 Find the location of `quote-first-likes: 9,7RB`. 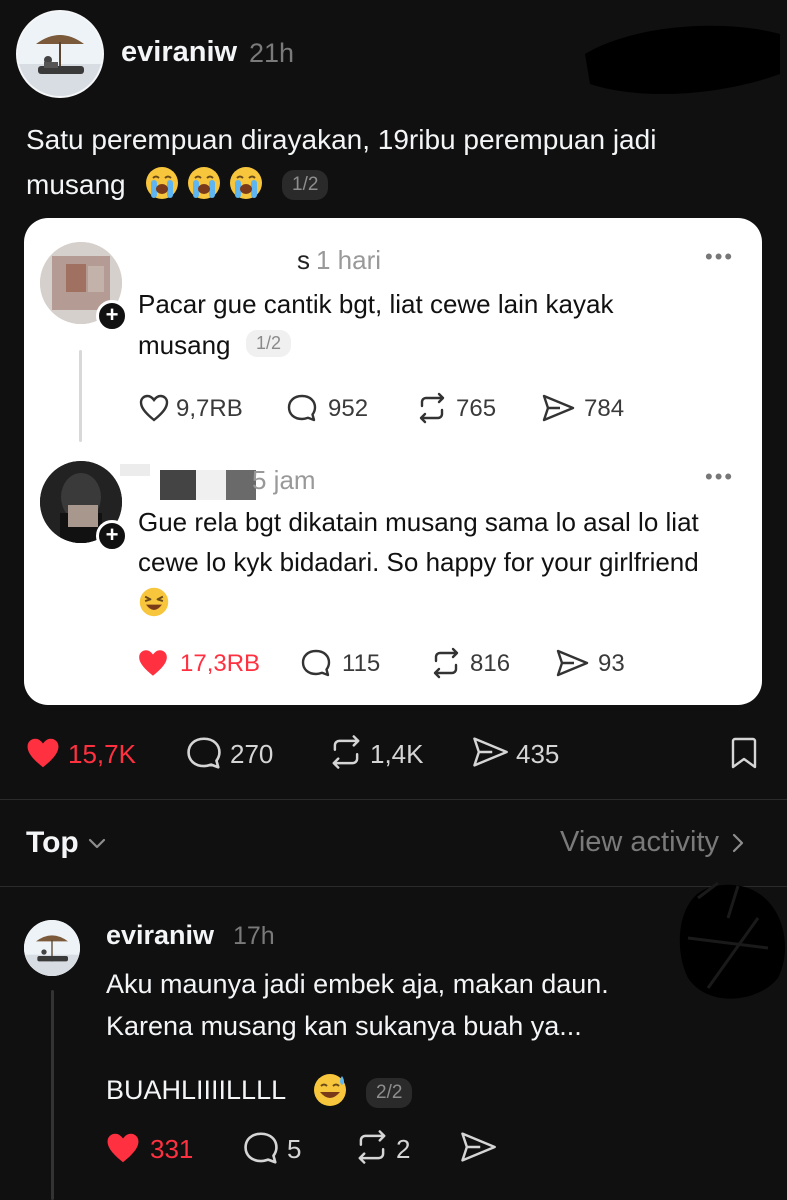

quote-first-likes: 9,7RB is located at coordinates (209, 408).